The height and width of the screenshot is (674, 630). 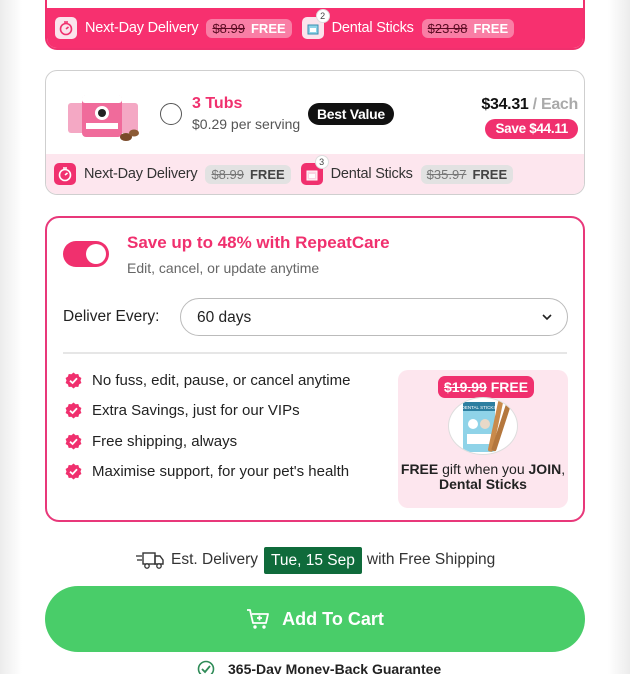 I want to click on bundle-title: 3 Tubs, so click(x=217, y=103).